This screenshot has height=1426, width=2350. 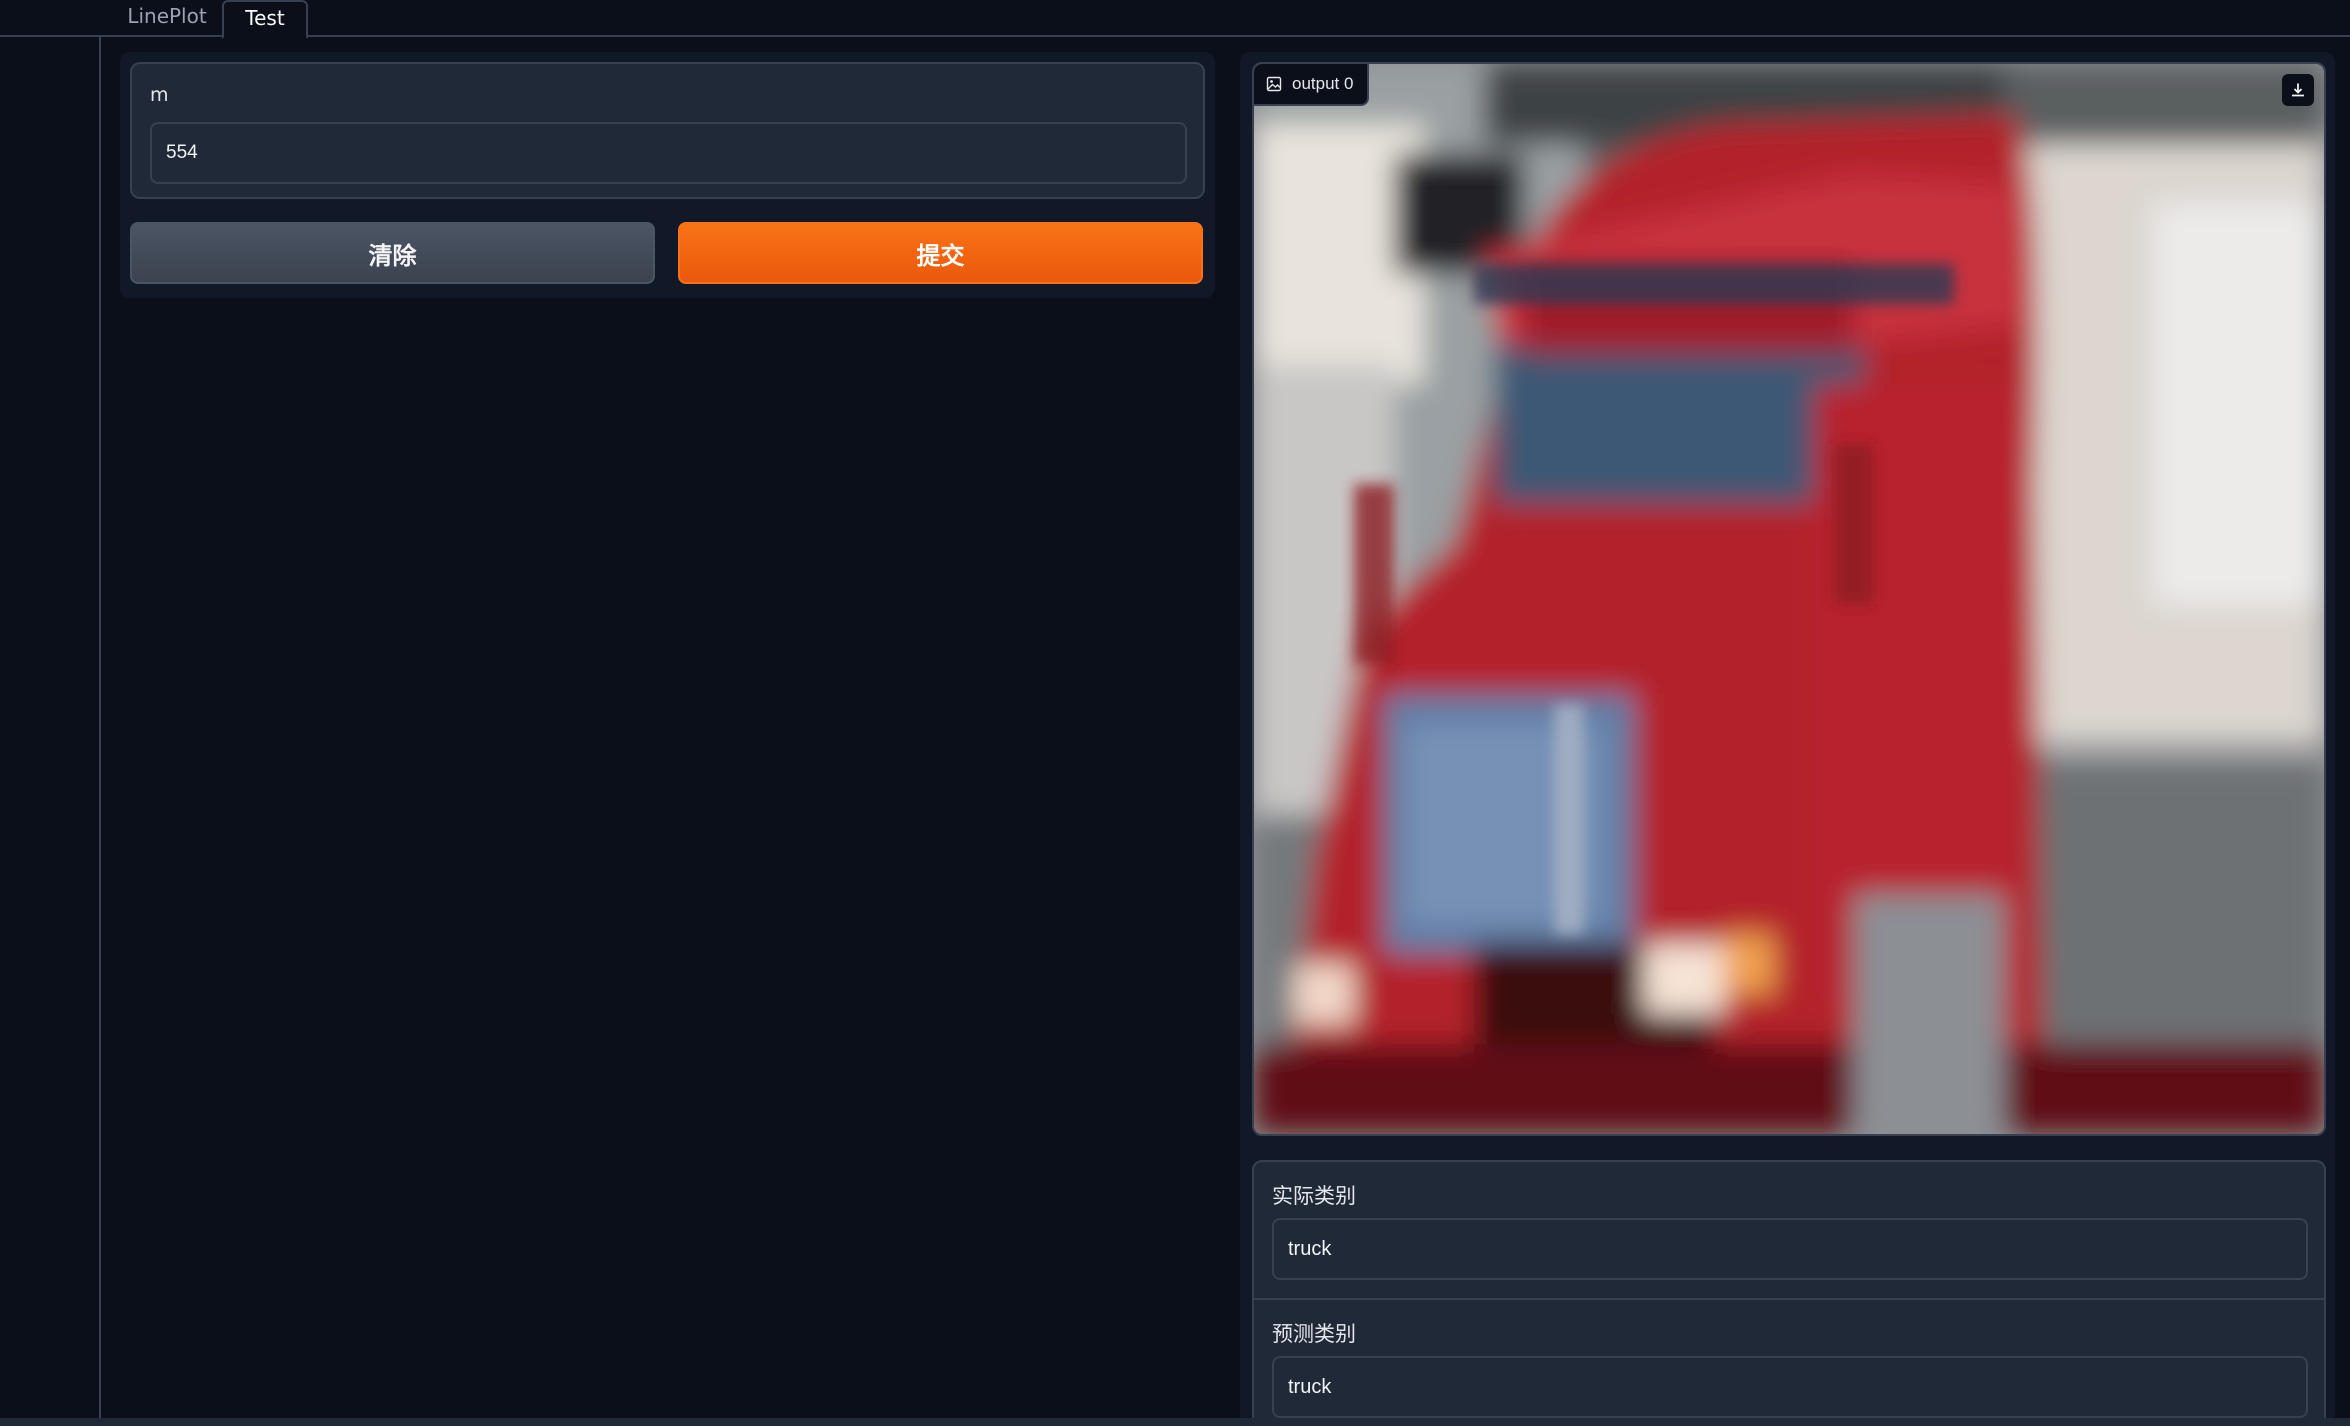 What do you see at coordinates (1790, 1387) in the screenshot?
I see `predicted-class-output: truck` at bounding box center [1790, 1387].